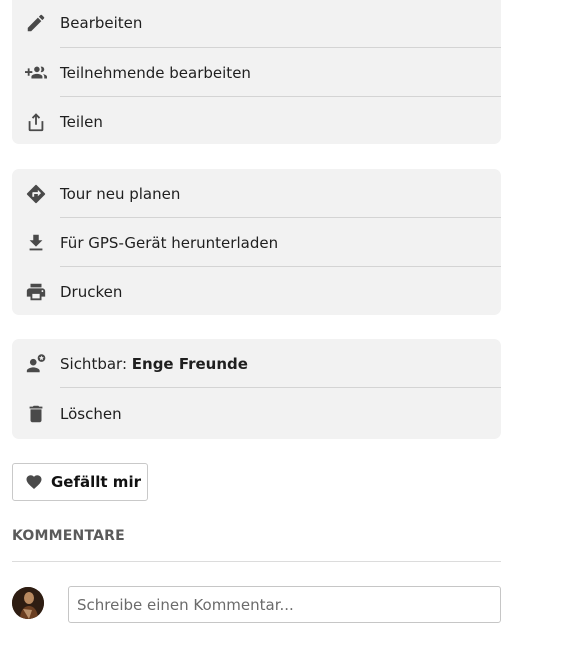  What do you see at coordinates (34, 482) in the screenshot?
I see `heart-icon` at bounding box center [34, 482].